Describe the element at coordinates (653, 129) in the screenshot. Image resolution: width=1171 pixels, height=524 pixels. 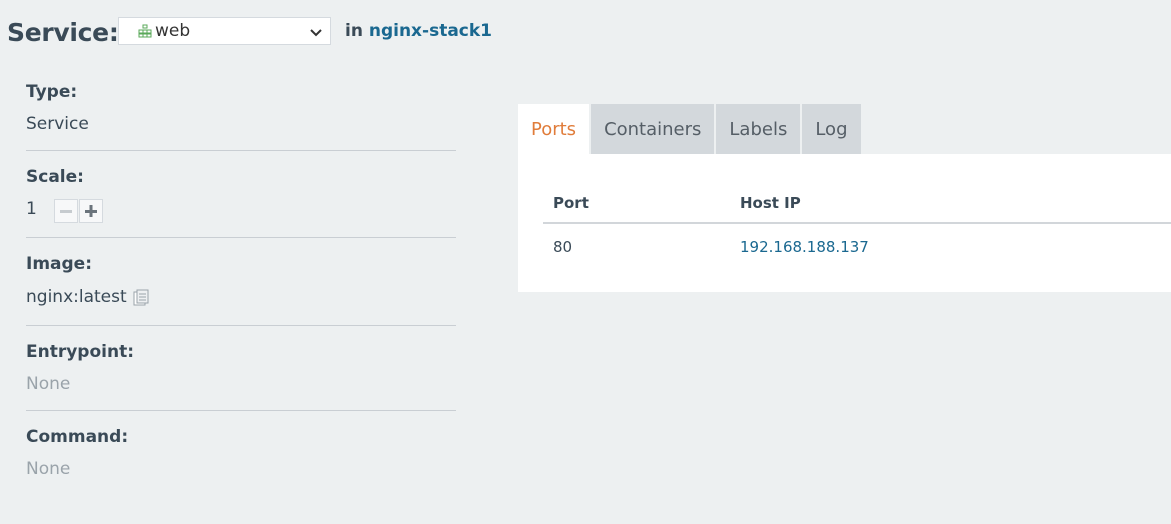
I see `tab-containers: Containers` at that location.